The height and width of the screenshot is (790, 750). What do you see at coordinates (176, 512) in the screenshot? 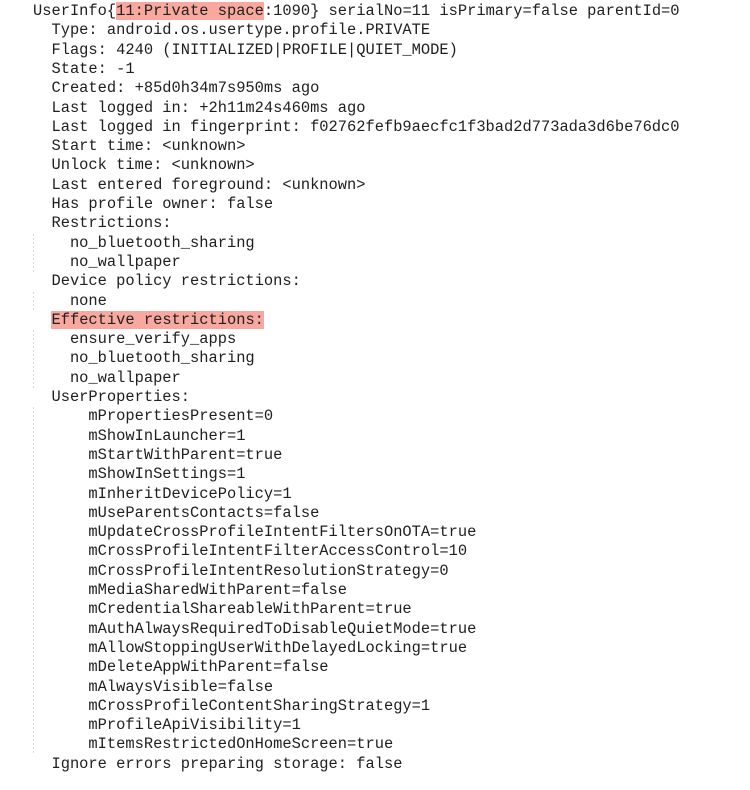
I see `dump-text: mUseParentsContacts=false` at bounding box center [176, 512].